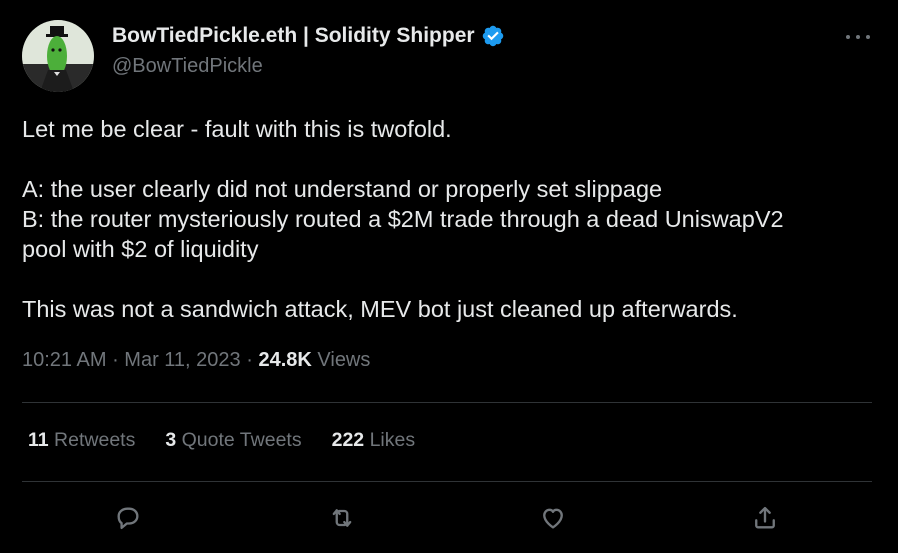 This screenshot has height=553, width=898. Describe the element at coordinates (140, 249) in the screenshot. I see `tweet-line: pool with $2 of liquidity` at that location.